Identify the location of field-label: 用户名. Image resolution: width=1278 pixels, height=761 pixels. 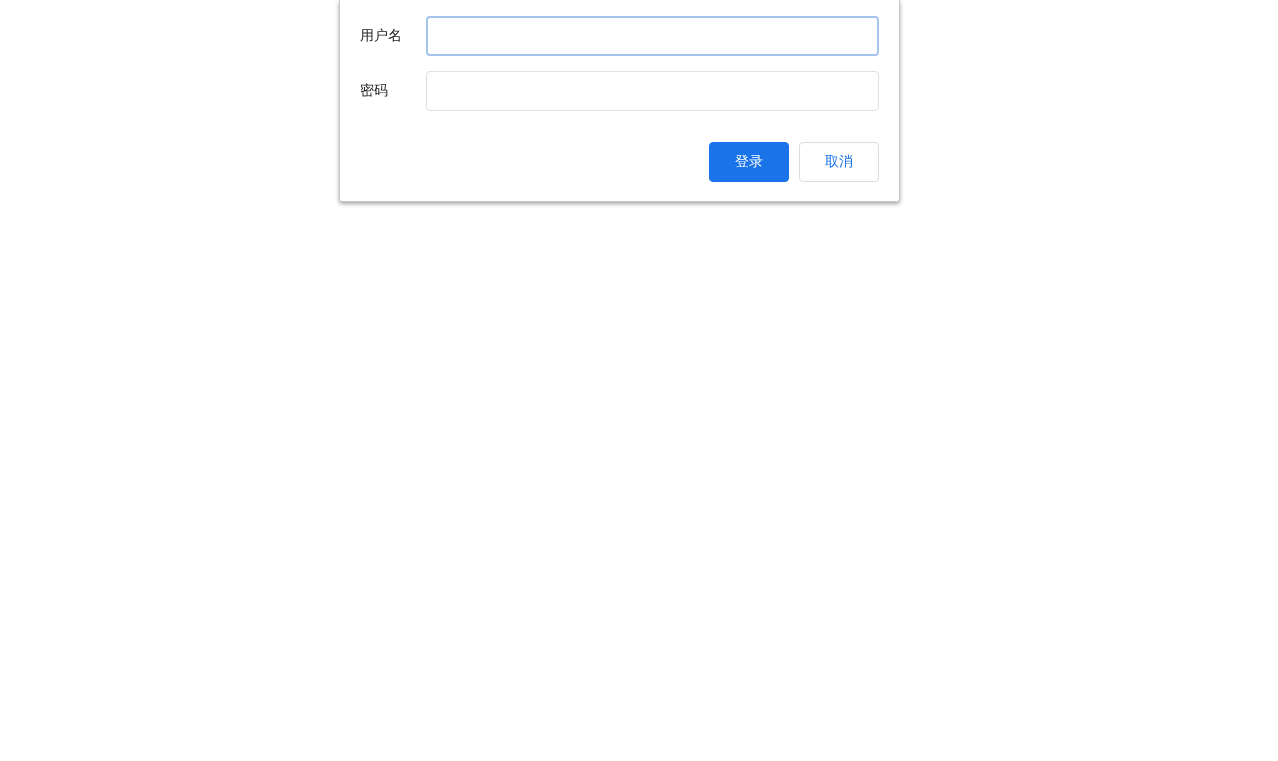
(381, 36).